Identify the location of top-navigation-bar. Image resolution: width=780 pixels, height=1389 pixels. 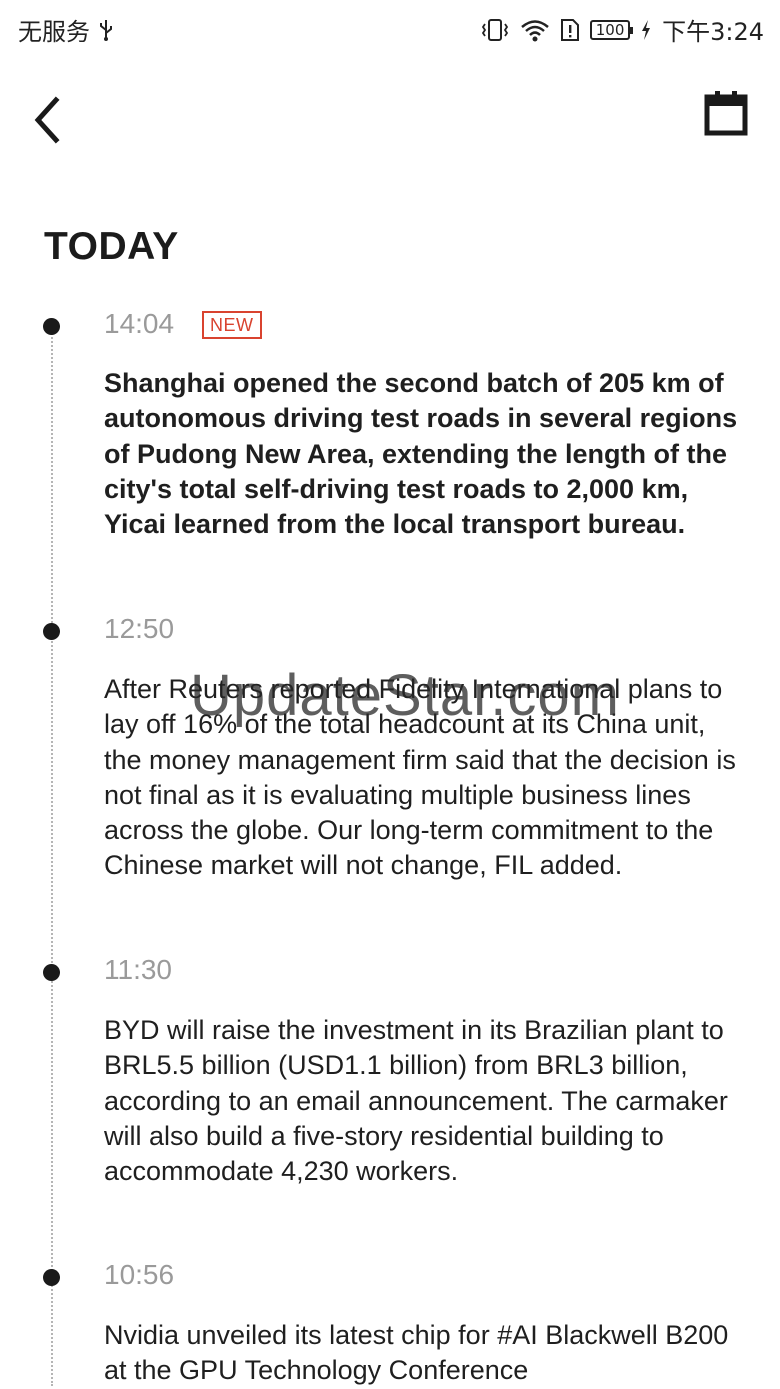
(390, 115).